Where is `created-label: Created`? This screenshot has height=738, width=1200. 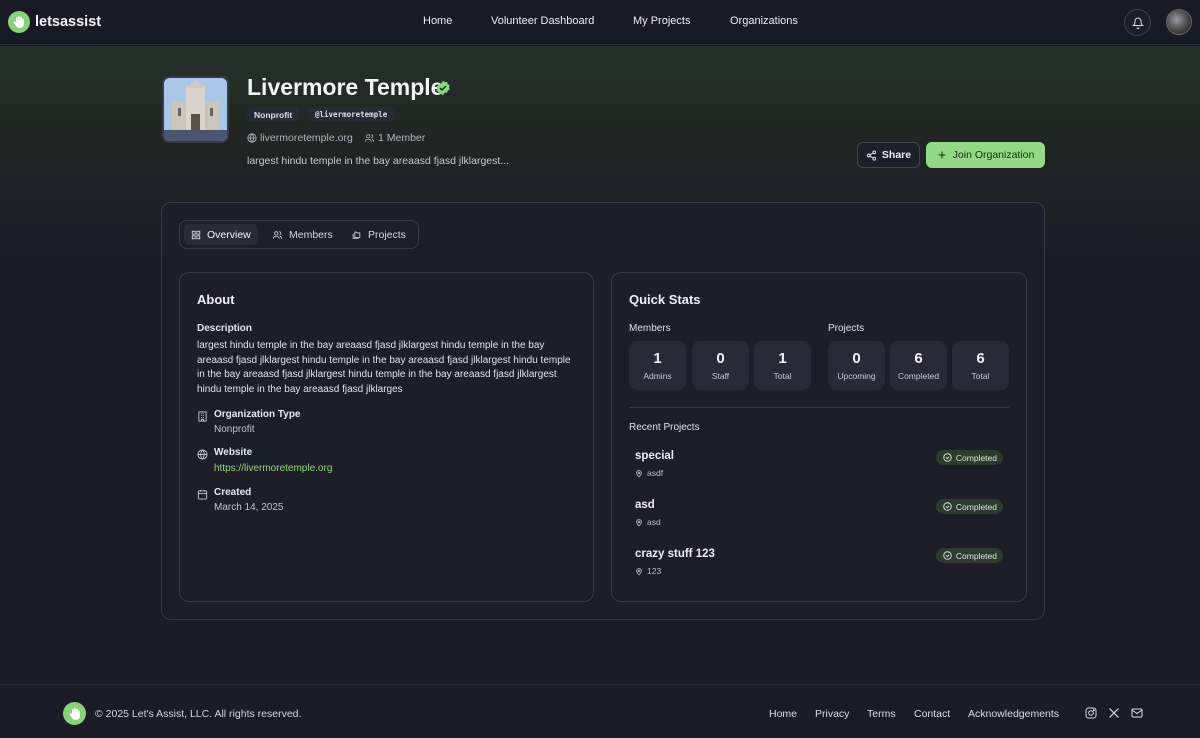
created-label: Created is located at coordinates (233, 492).